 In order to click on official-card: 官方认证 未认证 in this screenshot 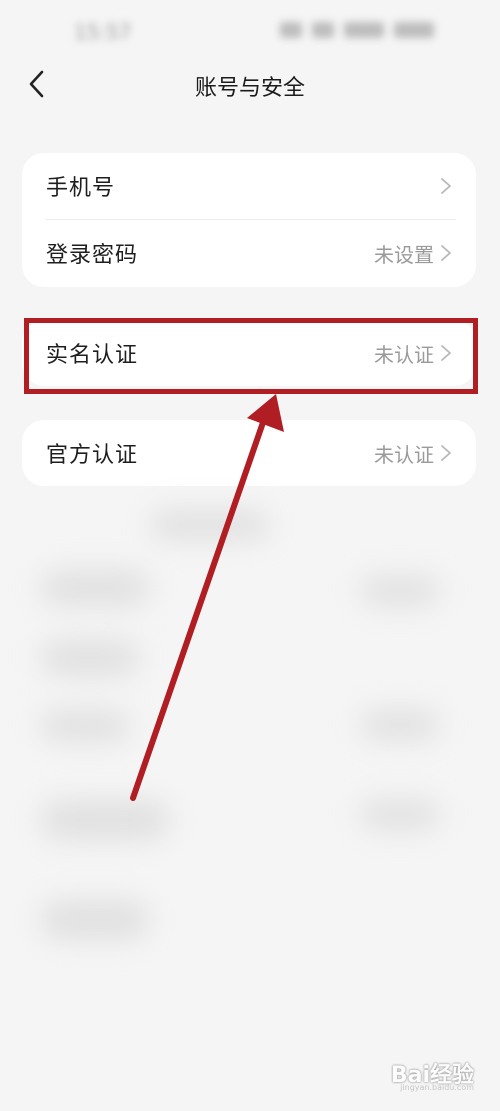, I will do `click(249, 453)`.